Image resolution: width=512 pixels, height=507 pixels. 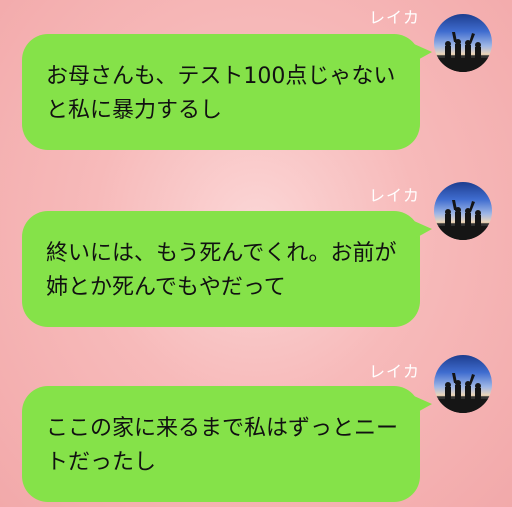 What do you see at coordinates (101, 462) in the screenshot?
I see `message-line: トだったし` at bounding box center [101, 462].